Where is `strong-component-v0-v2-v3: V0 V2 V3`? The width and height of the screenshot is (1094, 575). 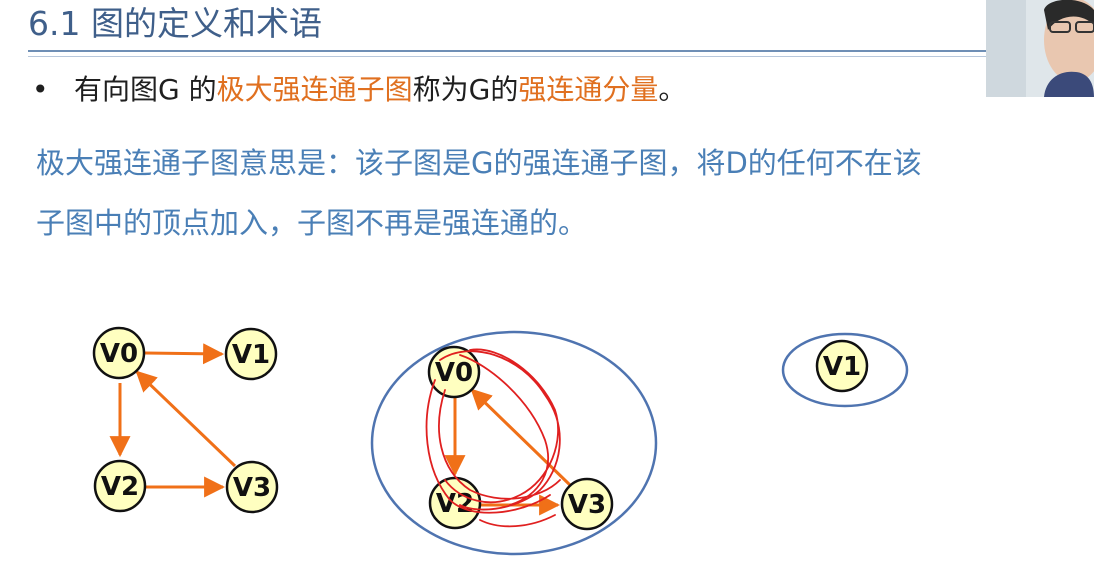
strong-component-v0-v2-v3: V0 V2 V3 is located at coordinates (514, 443).